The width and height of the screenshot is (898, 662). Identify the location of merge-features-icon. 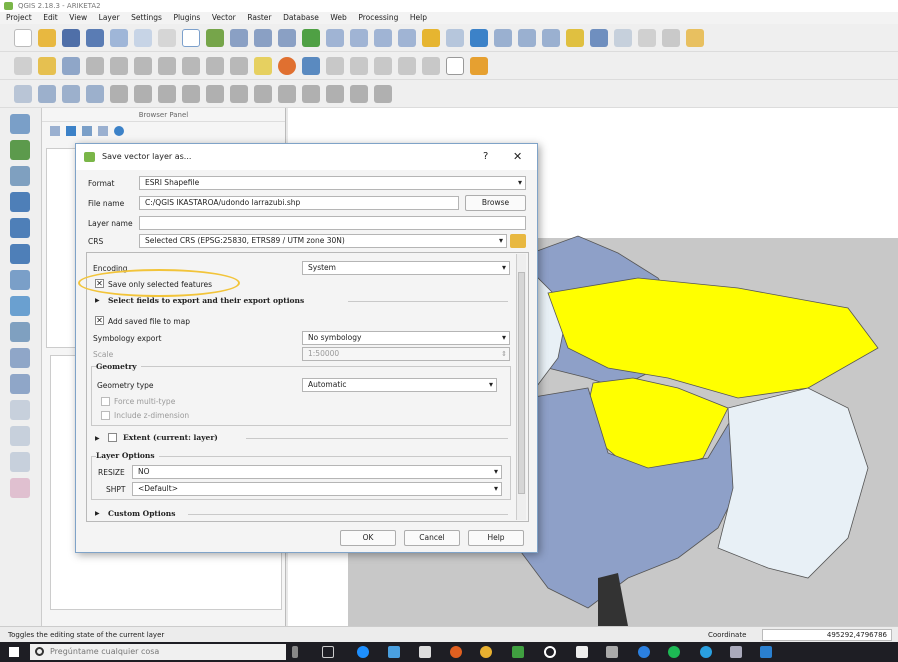
(335, 93).